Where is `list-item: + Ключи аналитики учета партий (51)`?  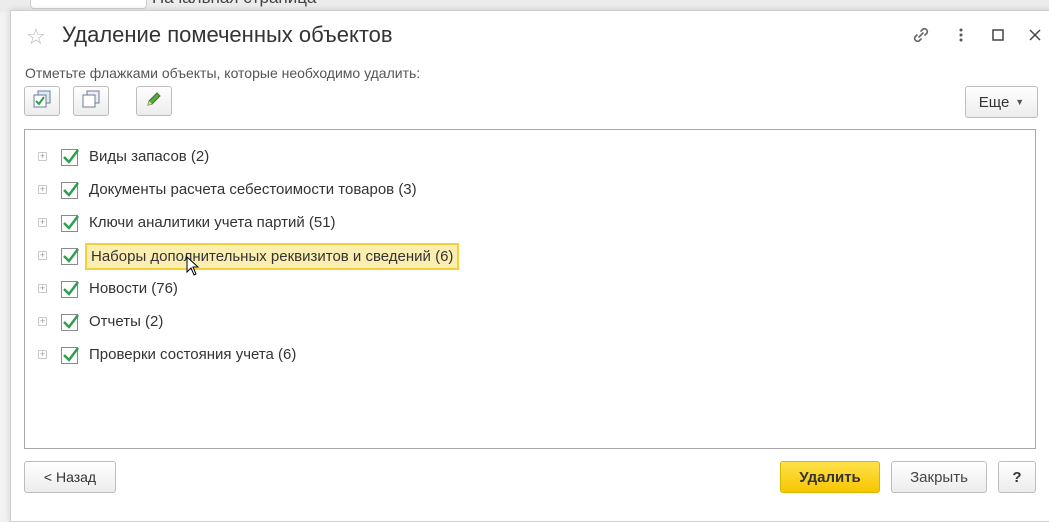 list-item: + Ключи аналитики учета партий (51) is located at coordinates (525, 223).